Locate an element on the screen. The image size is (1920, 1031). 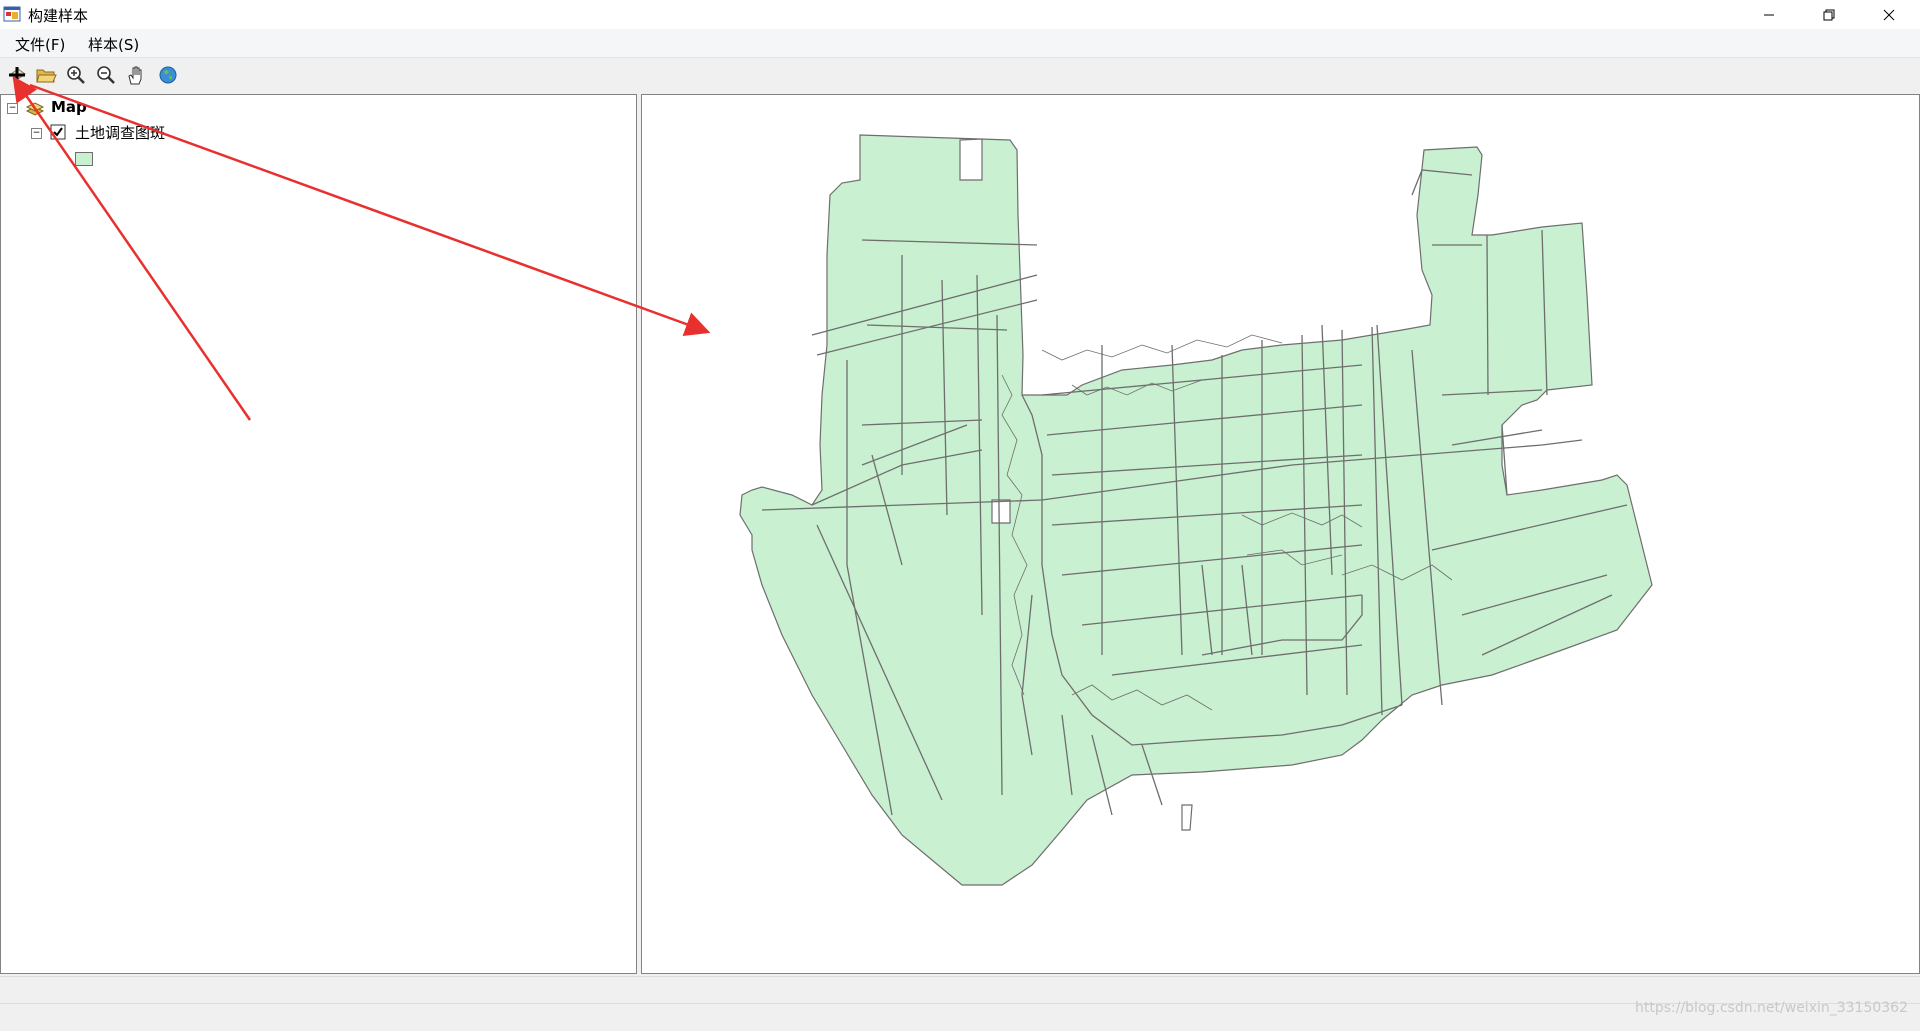
full-extent-icon is located at coordinates (168, 75).